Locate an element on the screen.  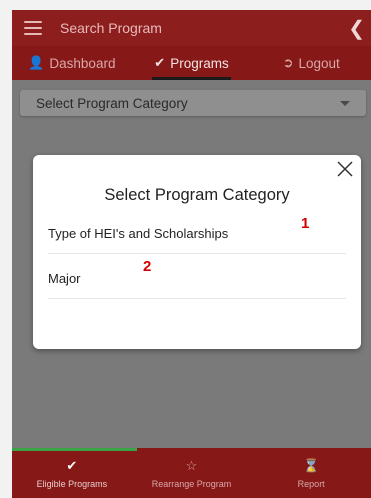
tab-bar: 👤 Dashboard ✔ Programs ➲ Logout is located at coordinates (191, 63).